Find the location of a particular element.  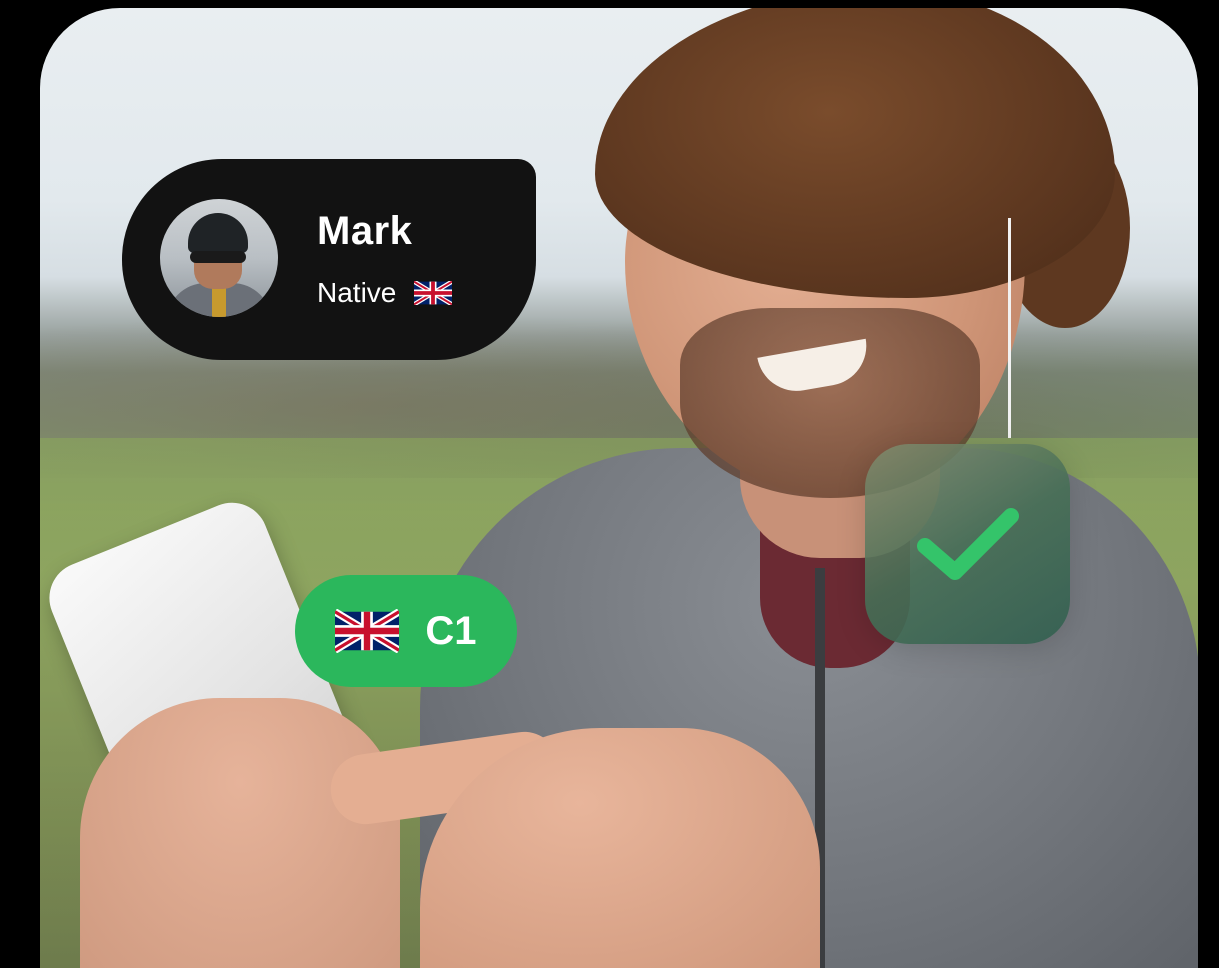

person-hair is located at coordinates (855, 153).